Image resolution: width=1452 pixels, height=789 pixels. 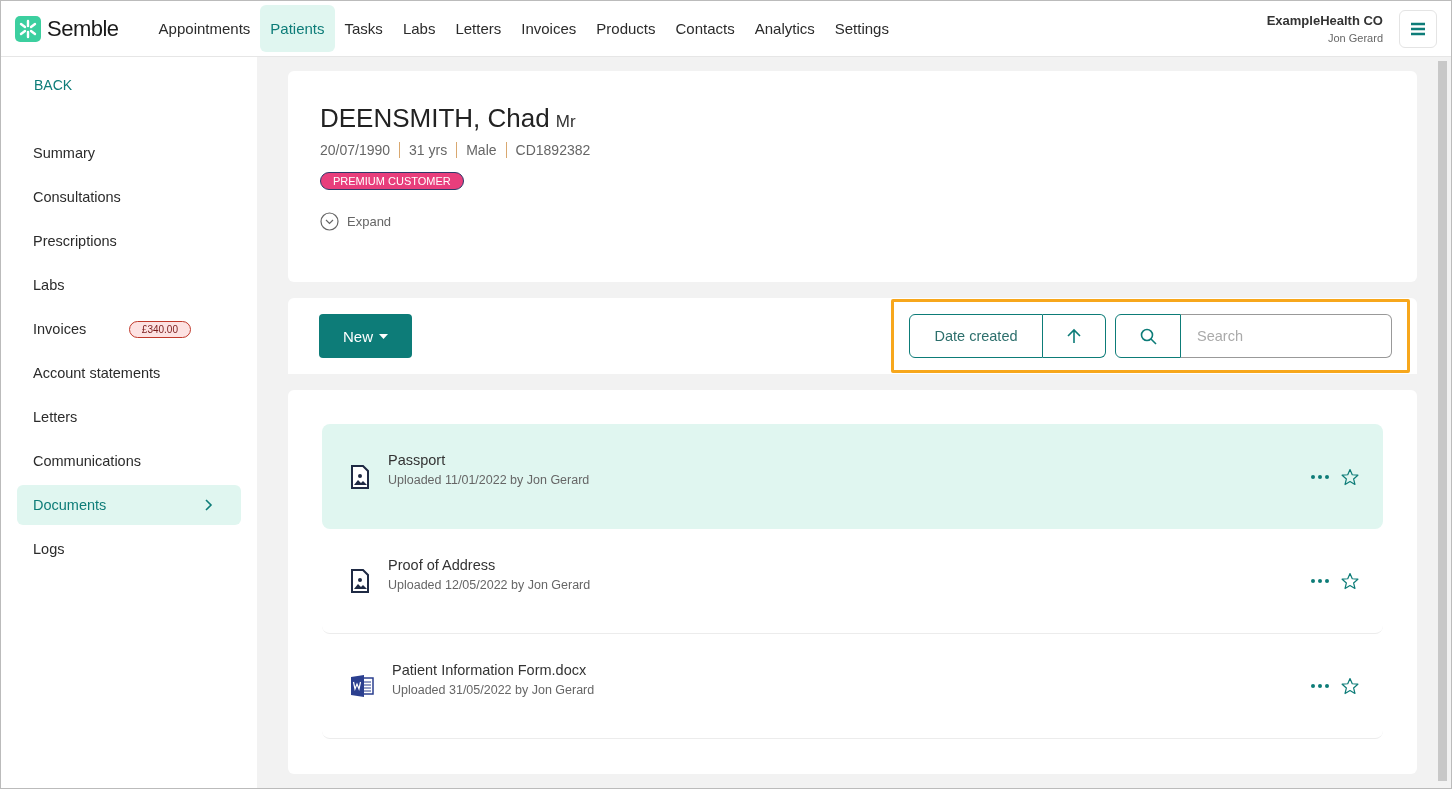 I want to click on user-name: Jon Gerard, so click(x=1355, y=38).